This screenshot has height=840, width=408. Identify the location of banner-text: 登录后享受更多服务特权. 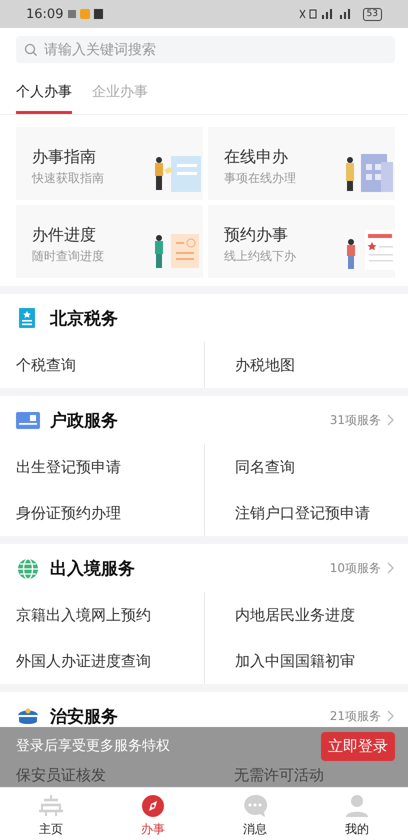
(93, 746).